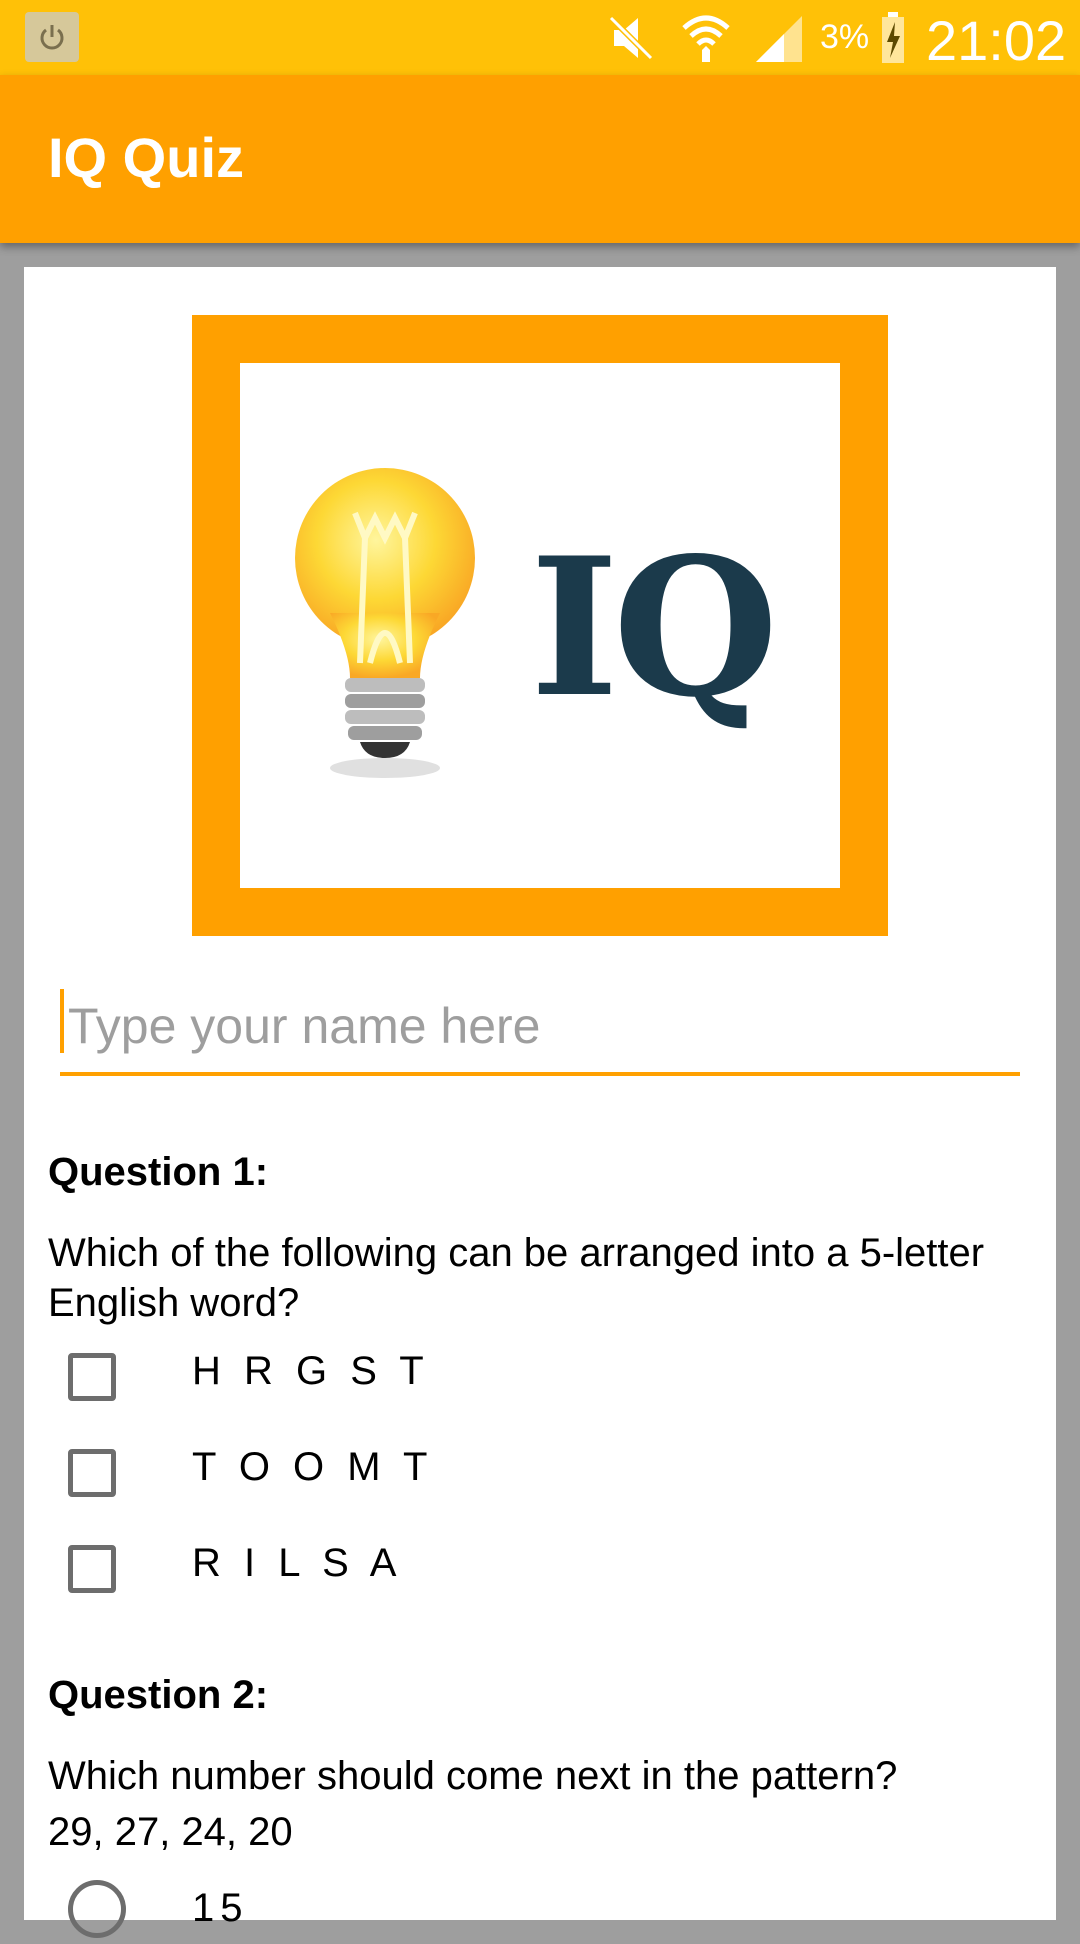 This screenshot has width=1080, height=1944. I want to click on app-bar: IQ Quiz, so click(540, 159).